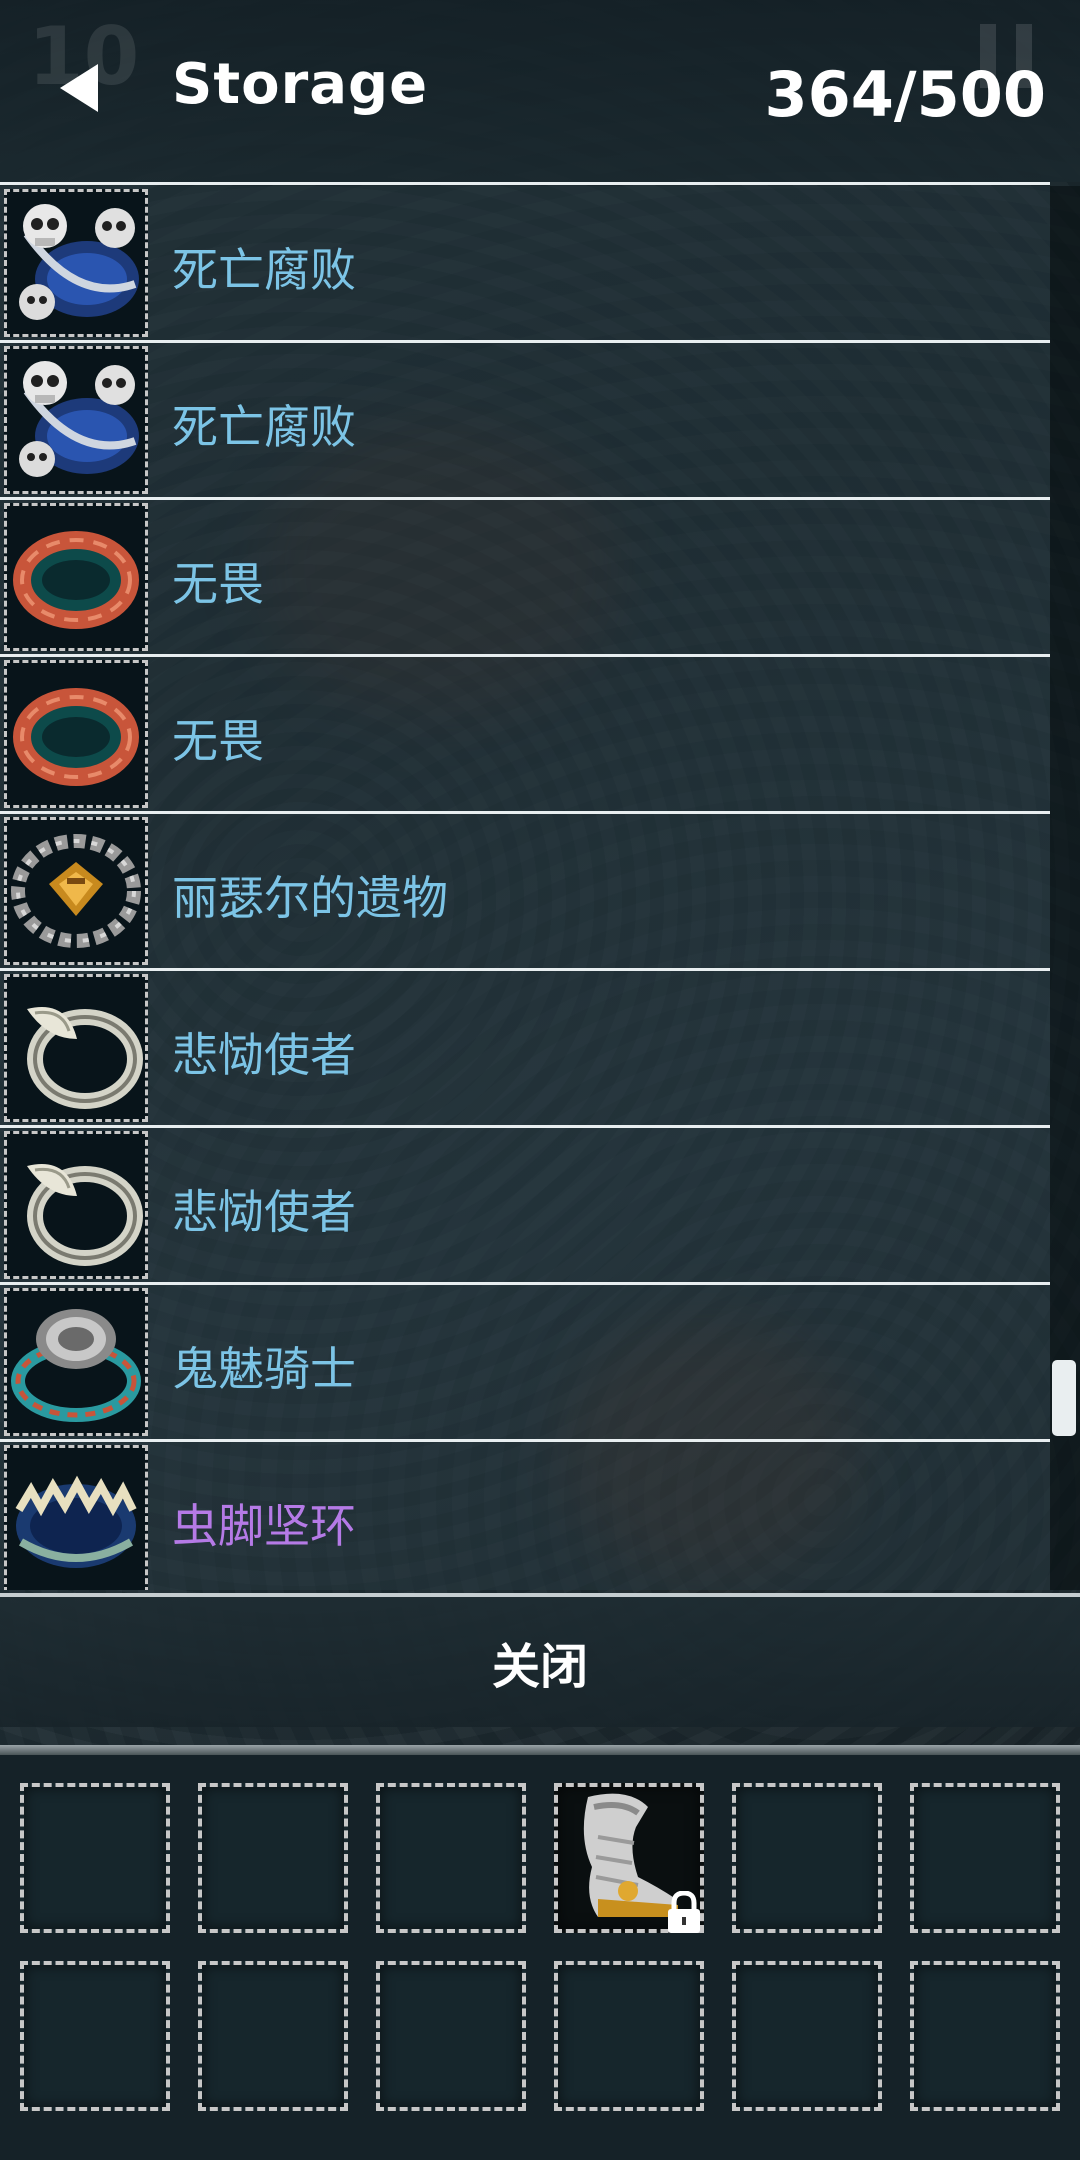 This screenshot has width=1080, height=2160. Describe the element at coordinates (525, 891) in the screenshot. I see `list-item: 丽瑟尔的遗物` at that location.